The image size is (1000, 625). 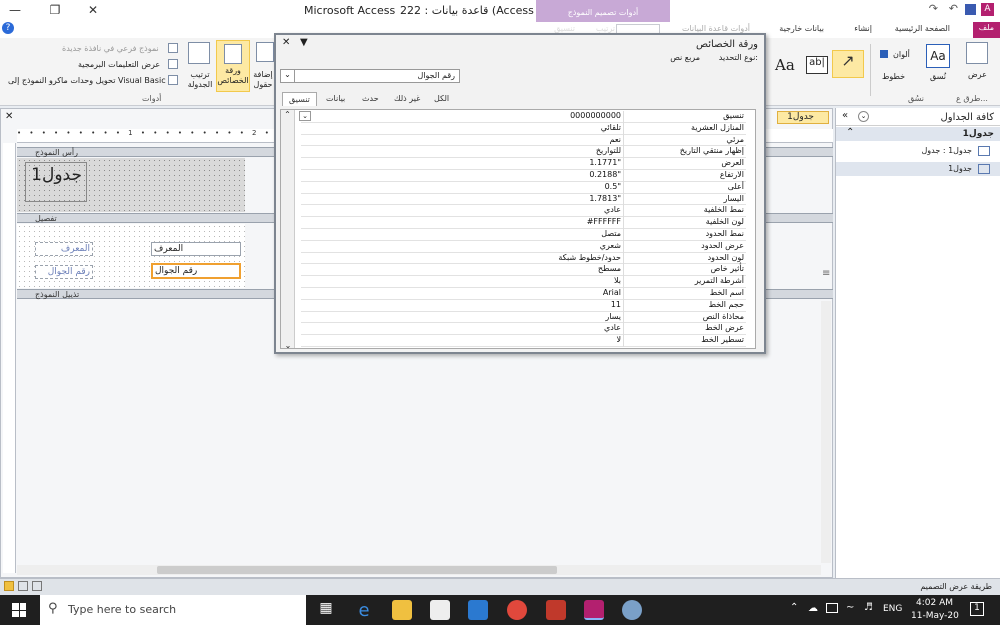 What do you see at coordinates (918, 169) in the screenshot?
I see `nav-item-form: جدول1` at bounding box center [918, 169].